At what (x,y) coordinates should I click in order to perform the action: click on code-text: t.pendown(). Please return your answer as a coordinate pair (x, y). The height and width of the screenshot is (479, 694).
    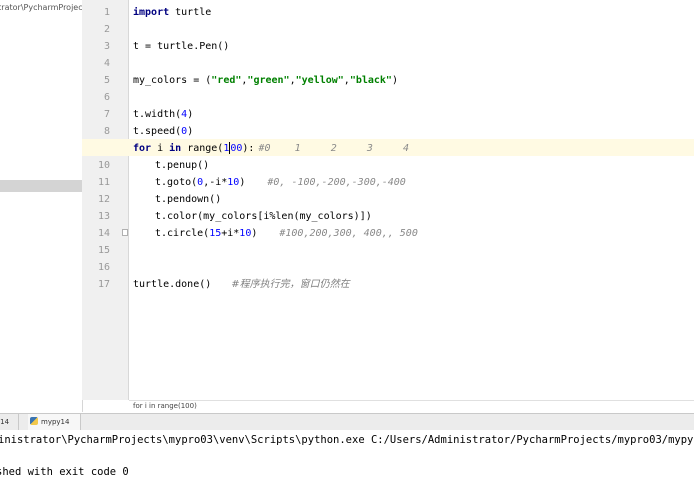
    Looking at the image, I should click on (188, 199).